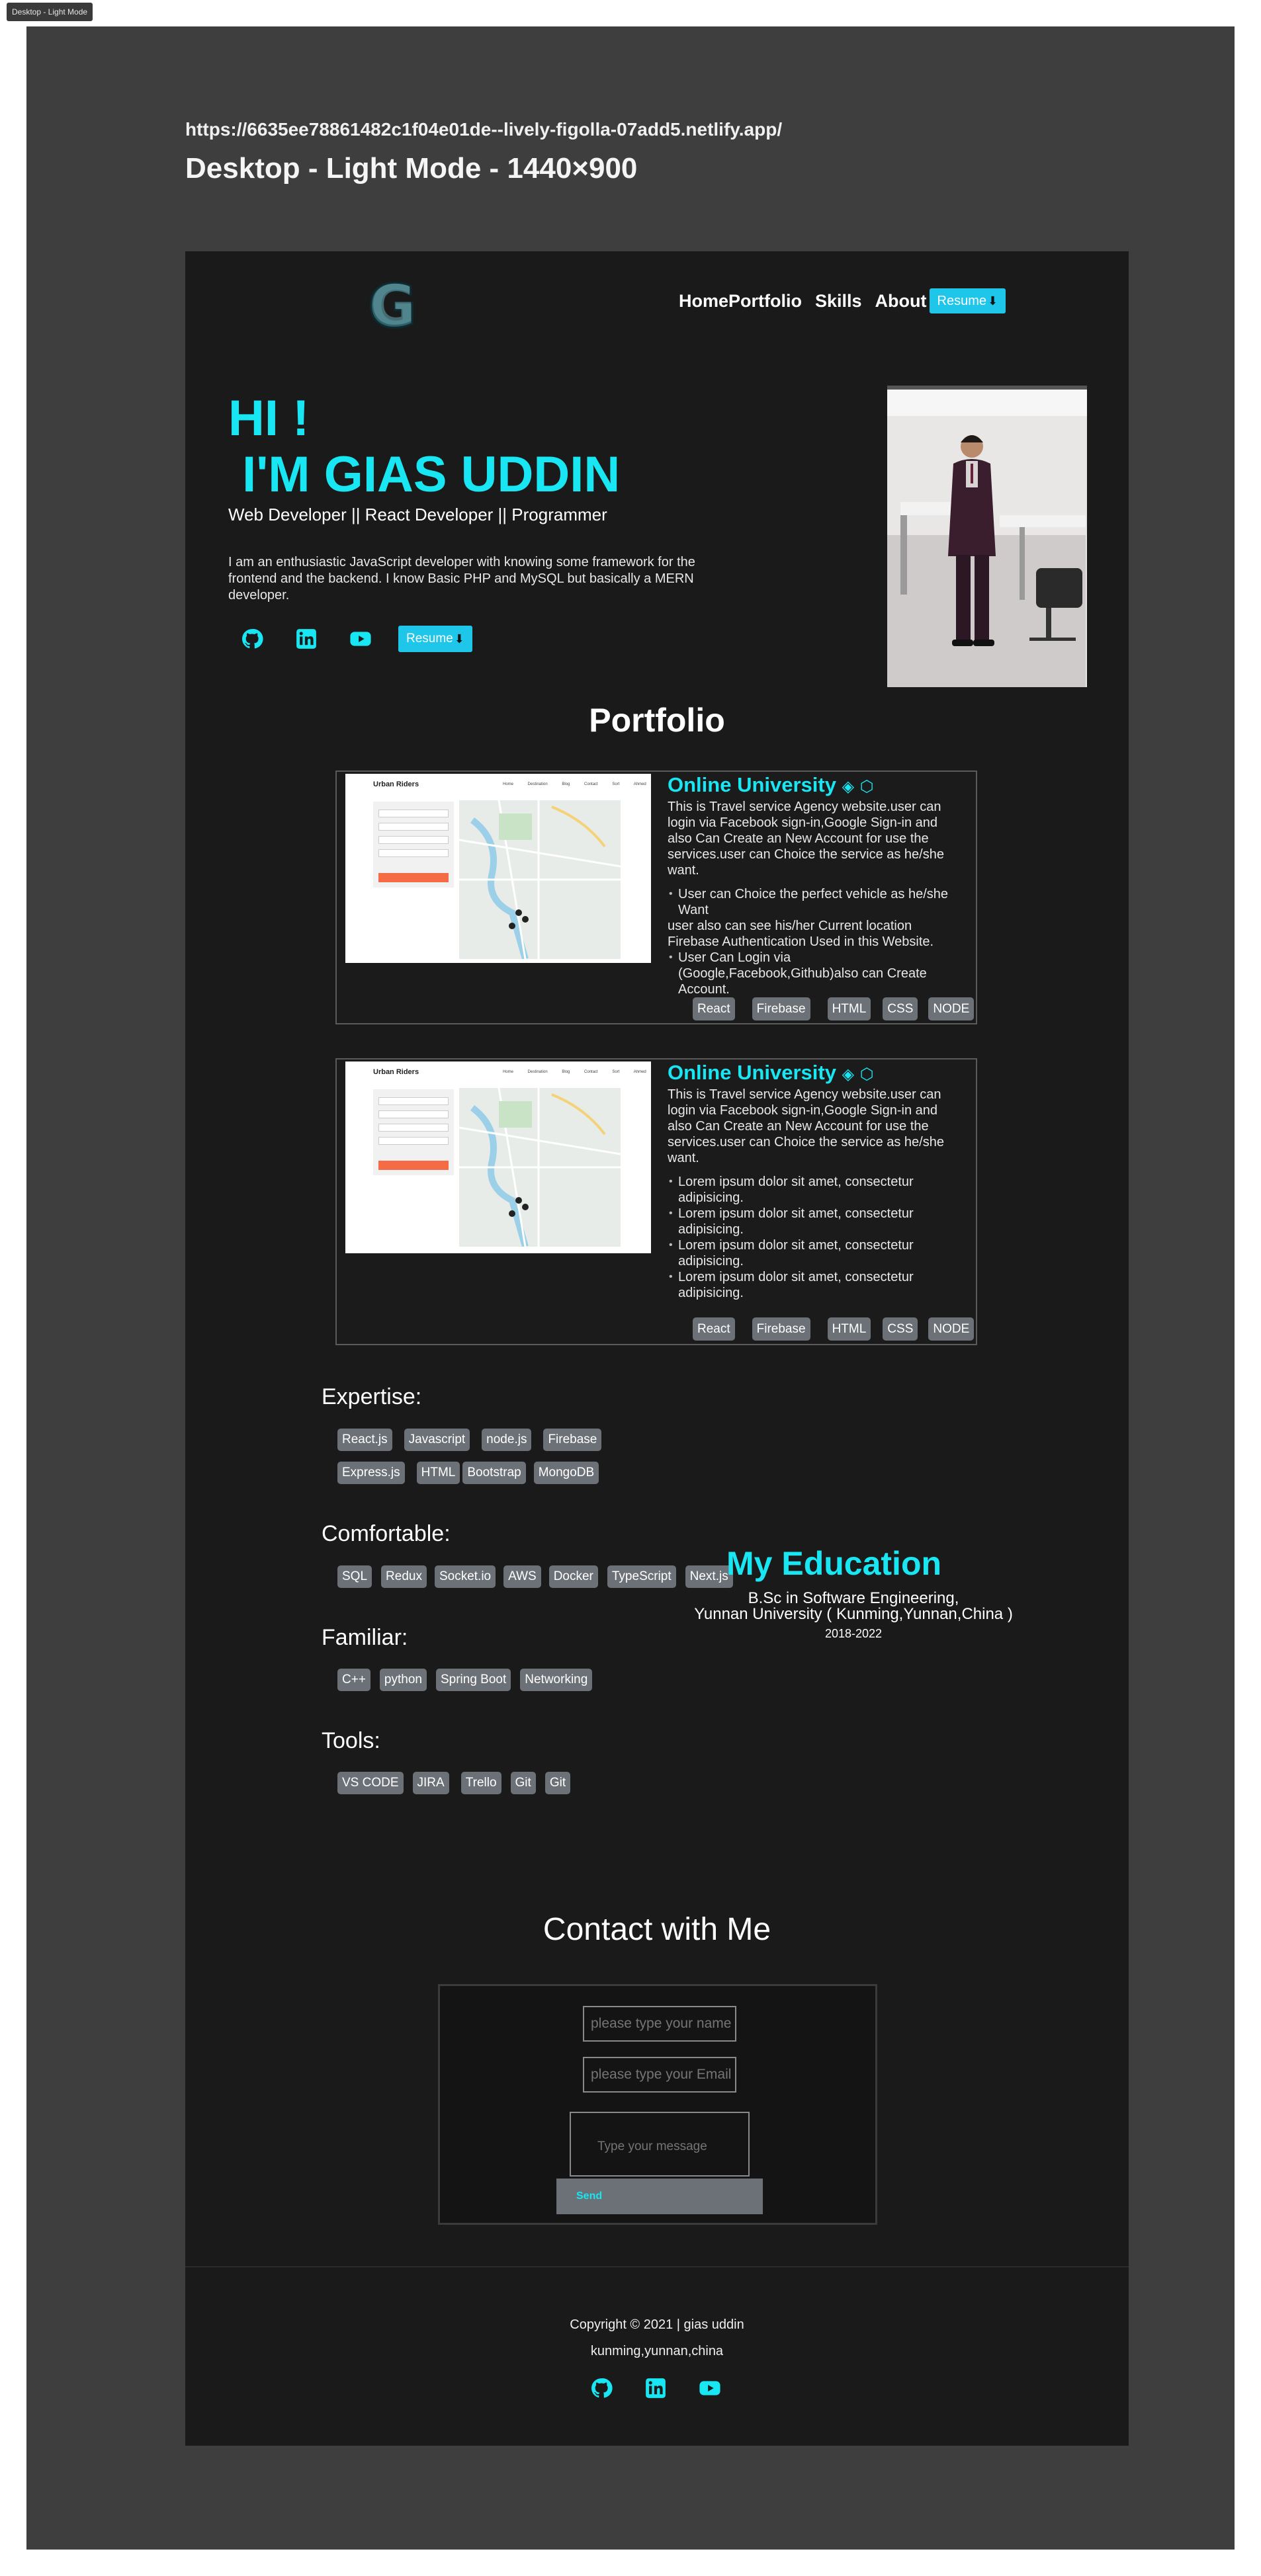 The image size is (1261, 2576). Describe the element at coordinates (659, 2024) in the screenshot. I see `name-input` at that location.